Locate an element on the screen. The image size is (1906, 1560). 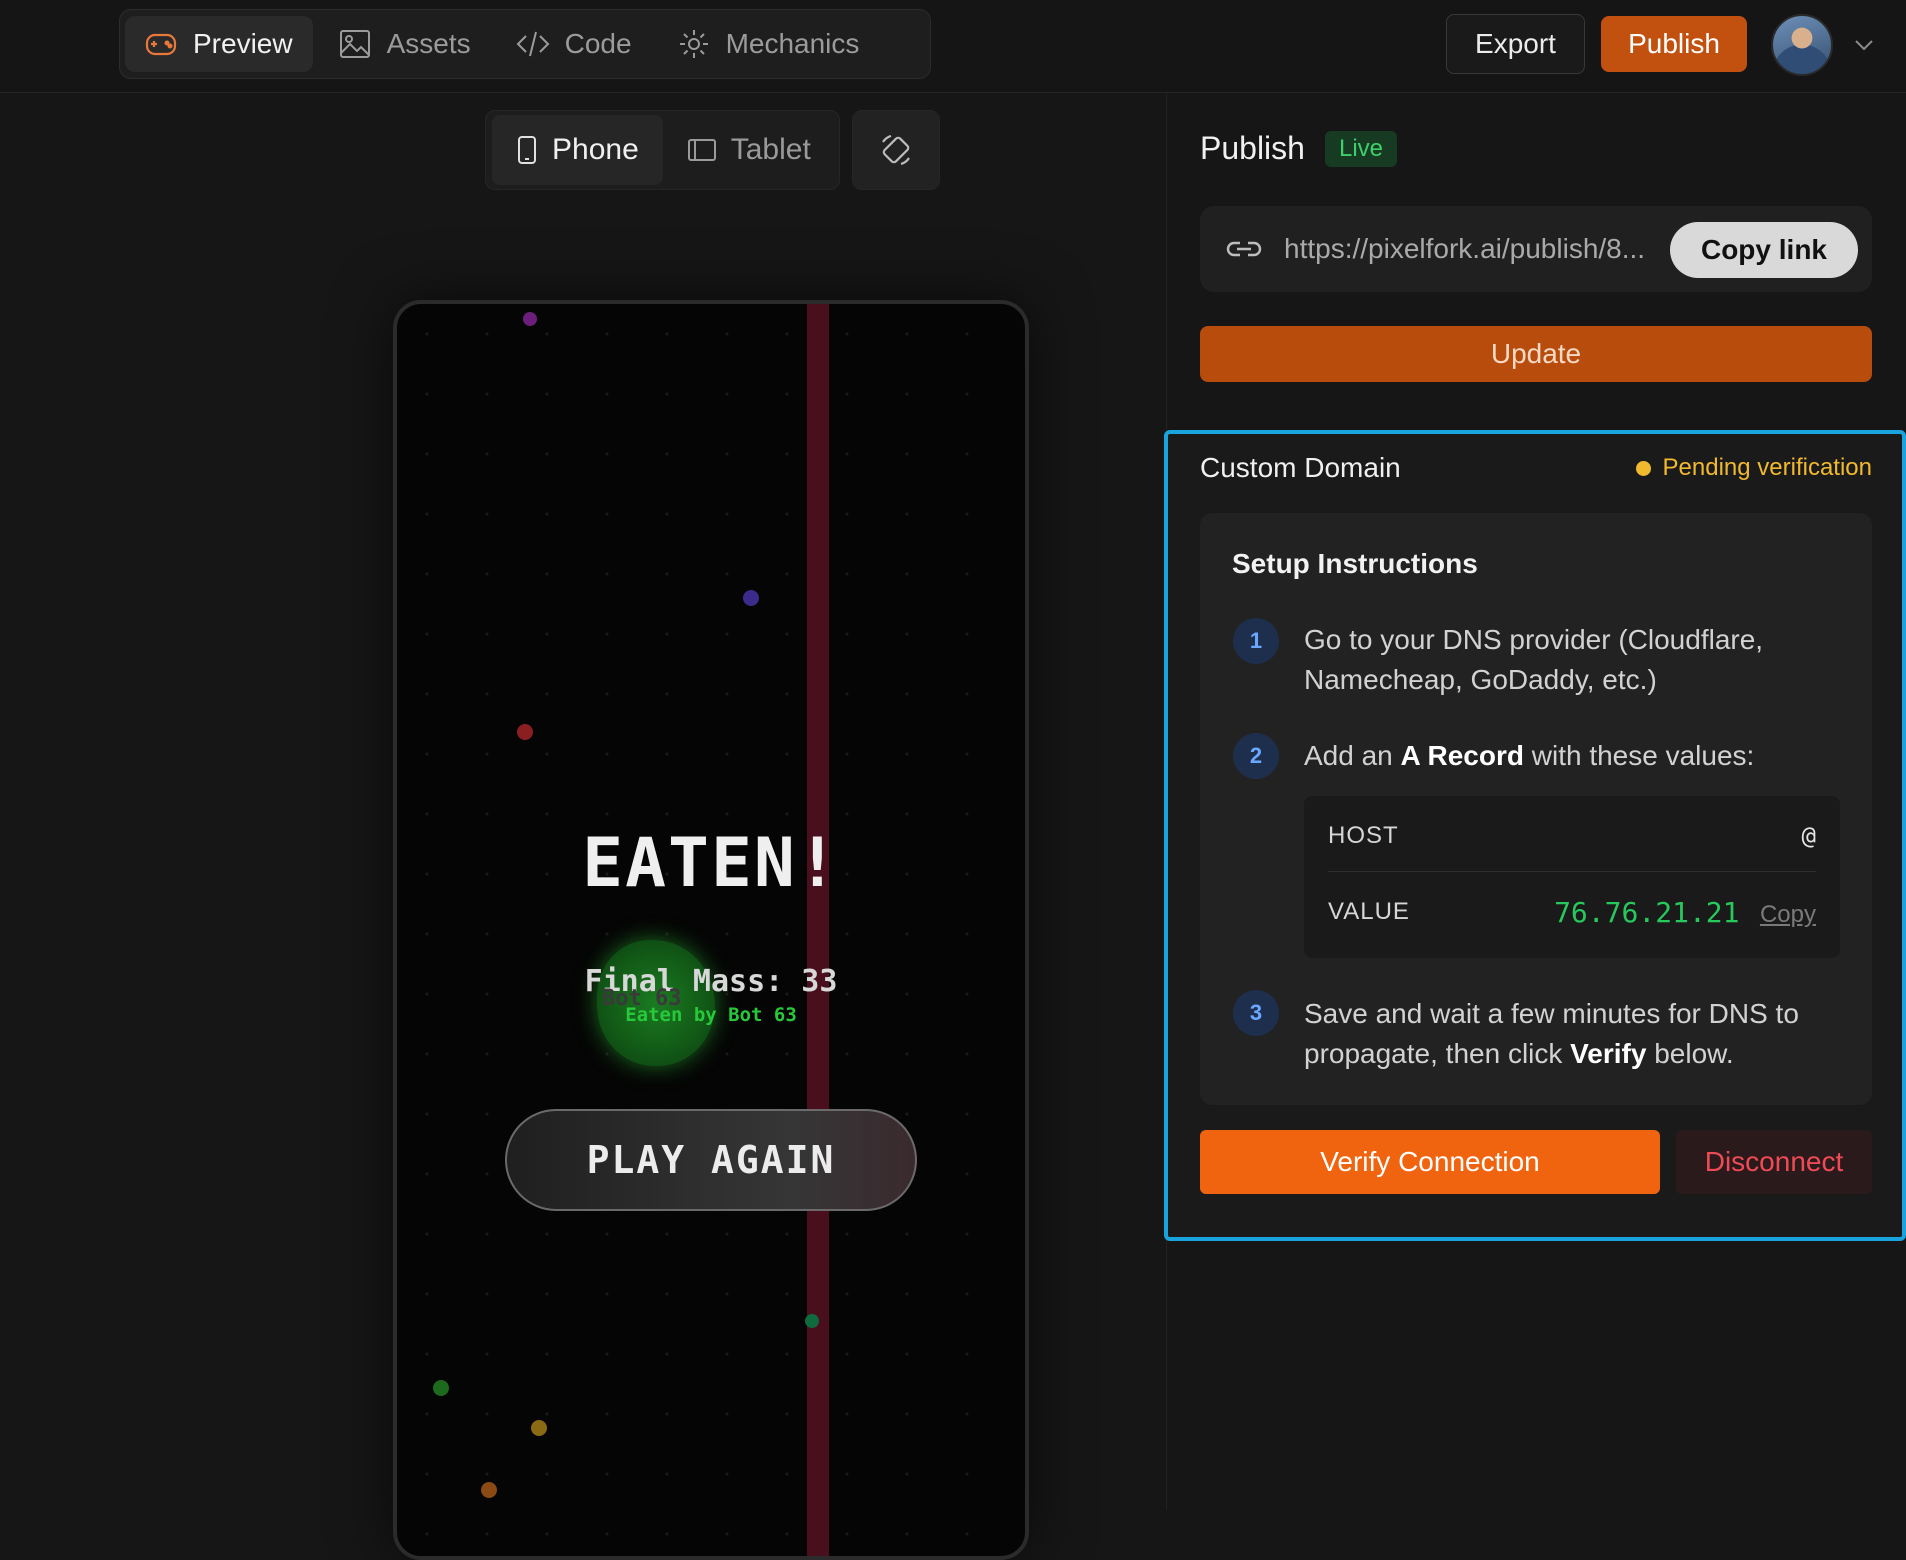
tab-preview: Preview is located at coordinates (219, 44).